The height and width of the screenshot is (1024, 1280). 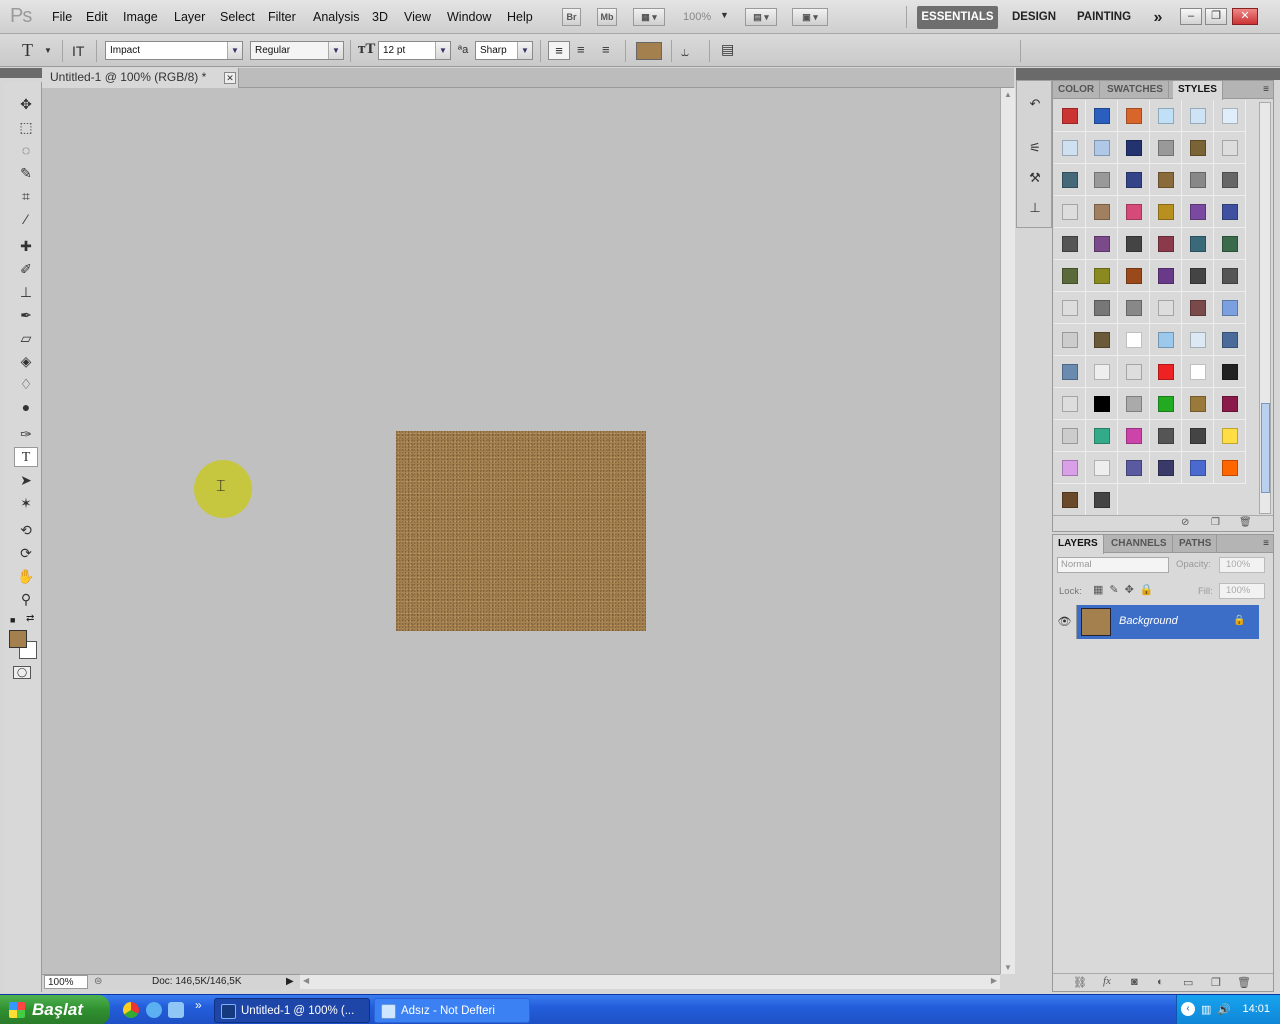 What do you see at coordinates (1148, 74) in the screenshot?
I see `panel-dock-header` at bounding box center [1148, 74].